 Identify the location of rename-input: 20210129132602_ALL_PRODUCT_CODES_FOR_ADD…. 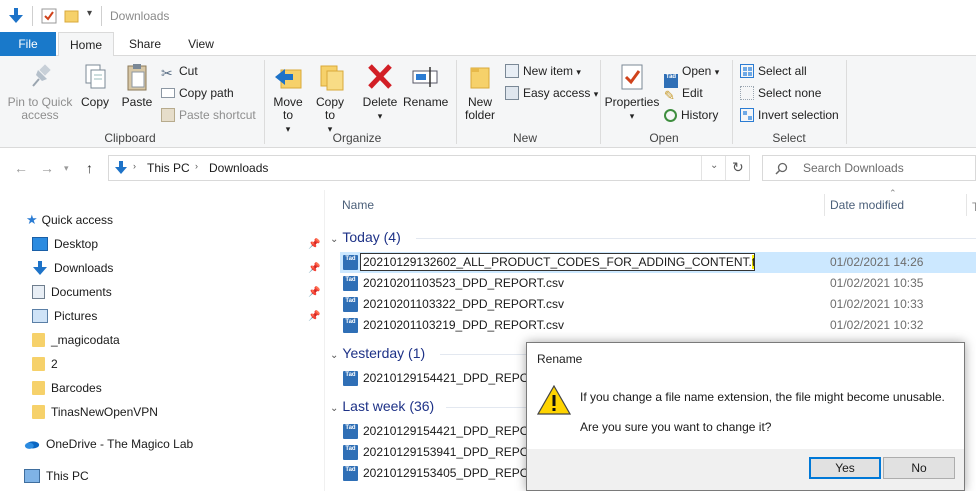
(557, 262).